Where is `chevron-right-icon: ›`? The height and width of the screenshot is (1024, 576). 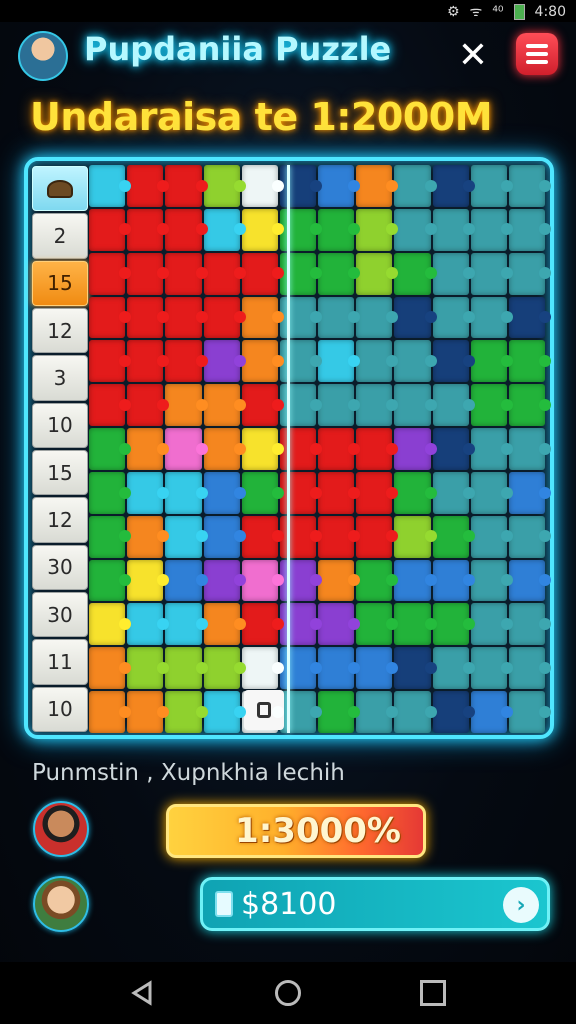 chevron-right-icon: › is located at coordinates (521, 905).